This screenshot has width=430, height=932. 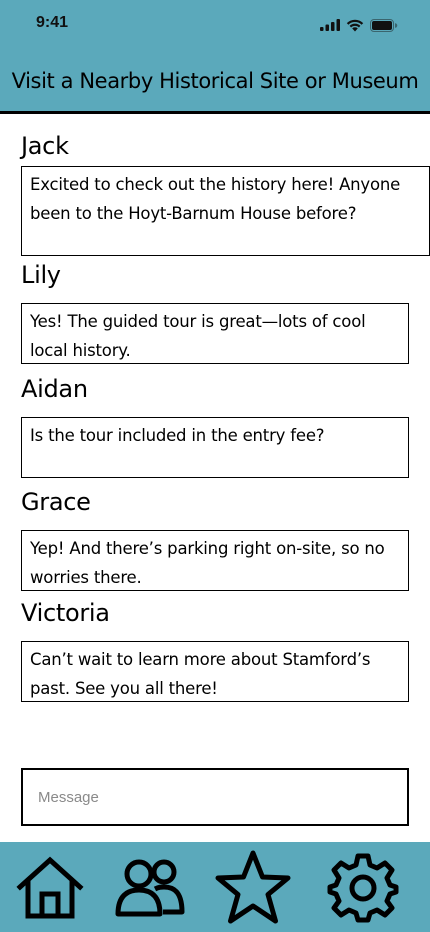 I want to click on home-icon, so click(x=50, y=887).